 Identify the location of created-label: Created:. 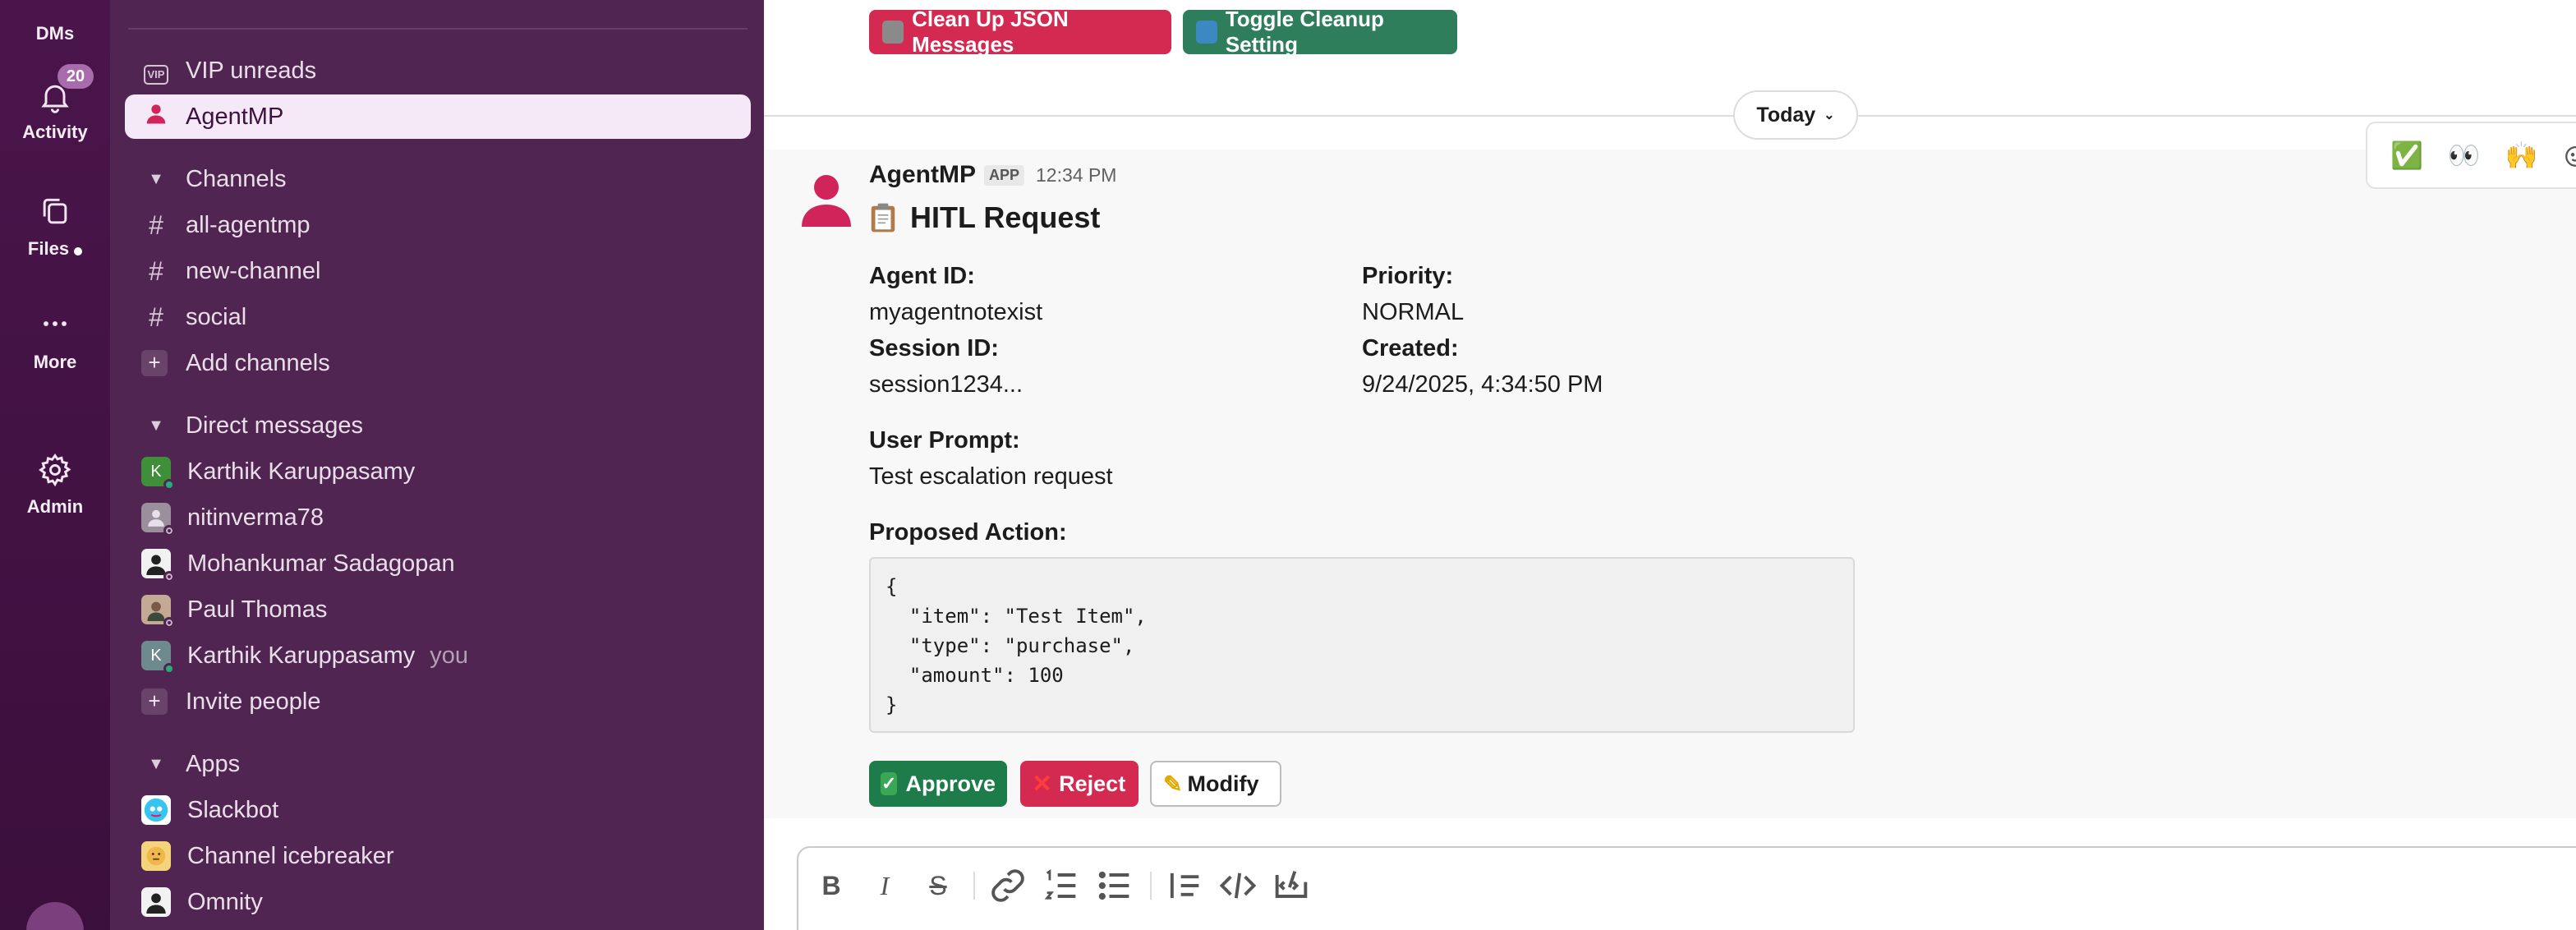
(1410, 348).